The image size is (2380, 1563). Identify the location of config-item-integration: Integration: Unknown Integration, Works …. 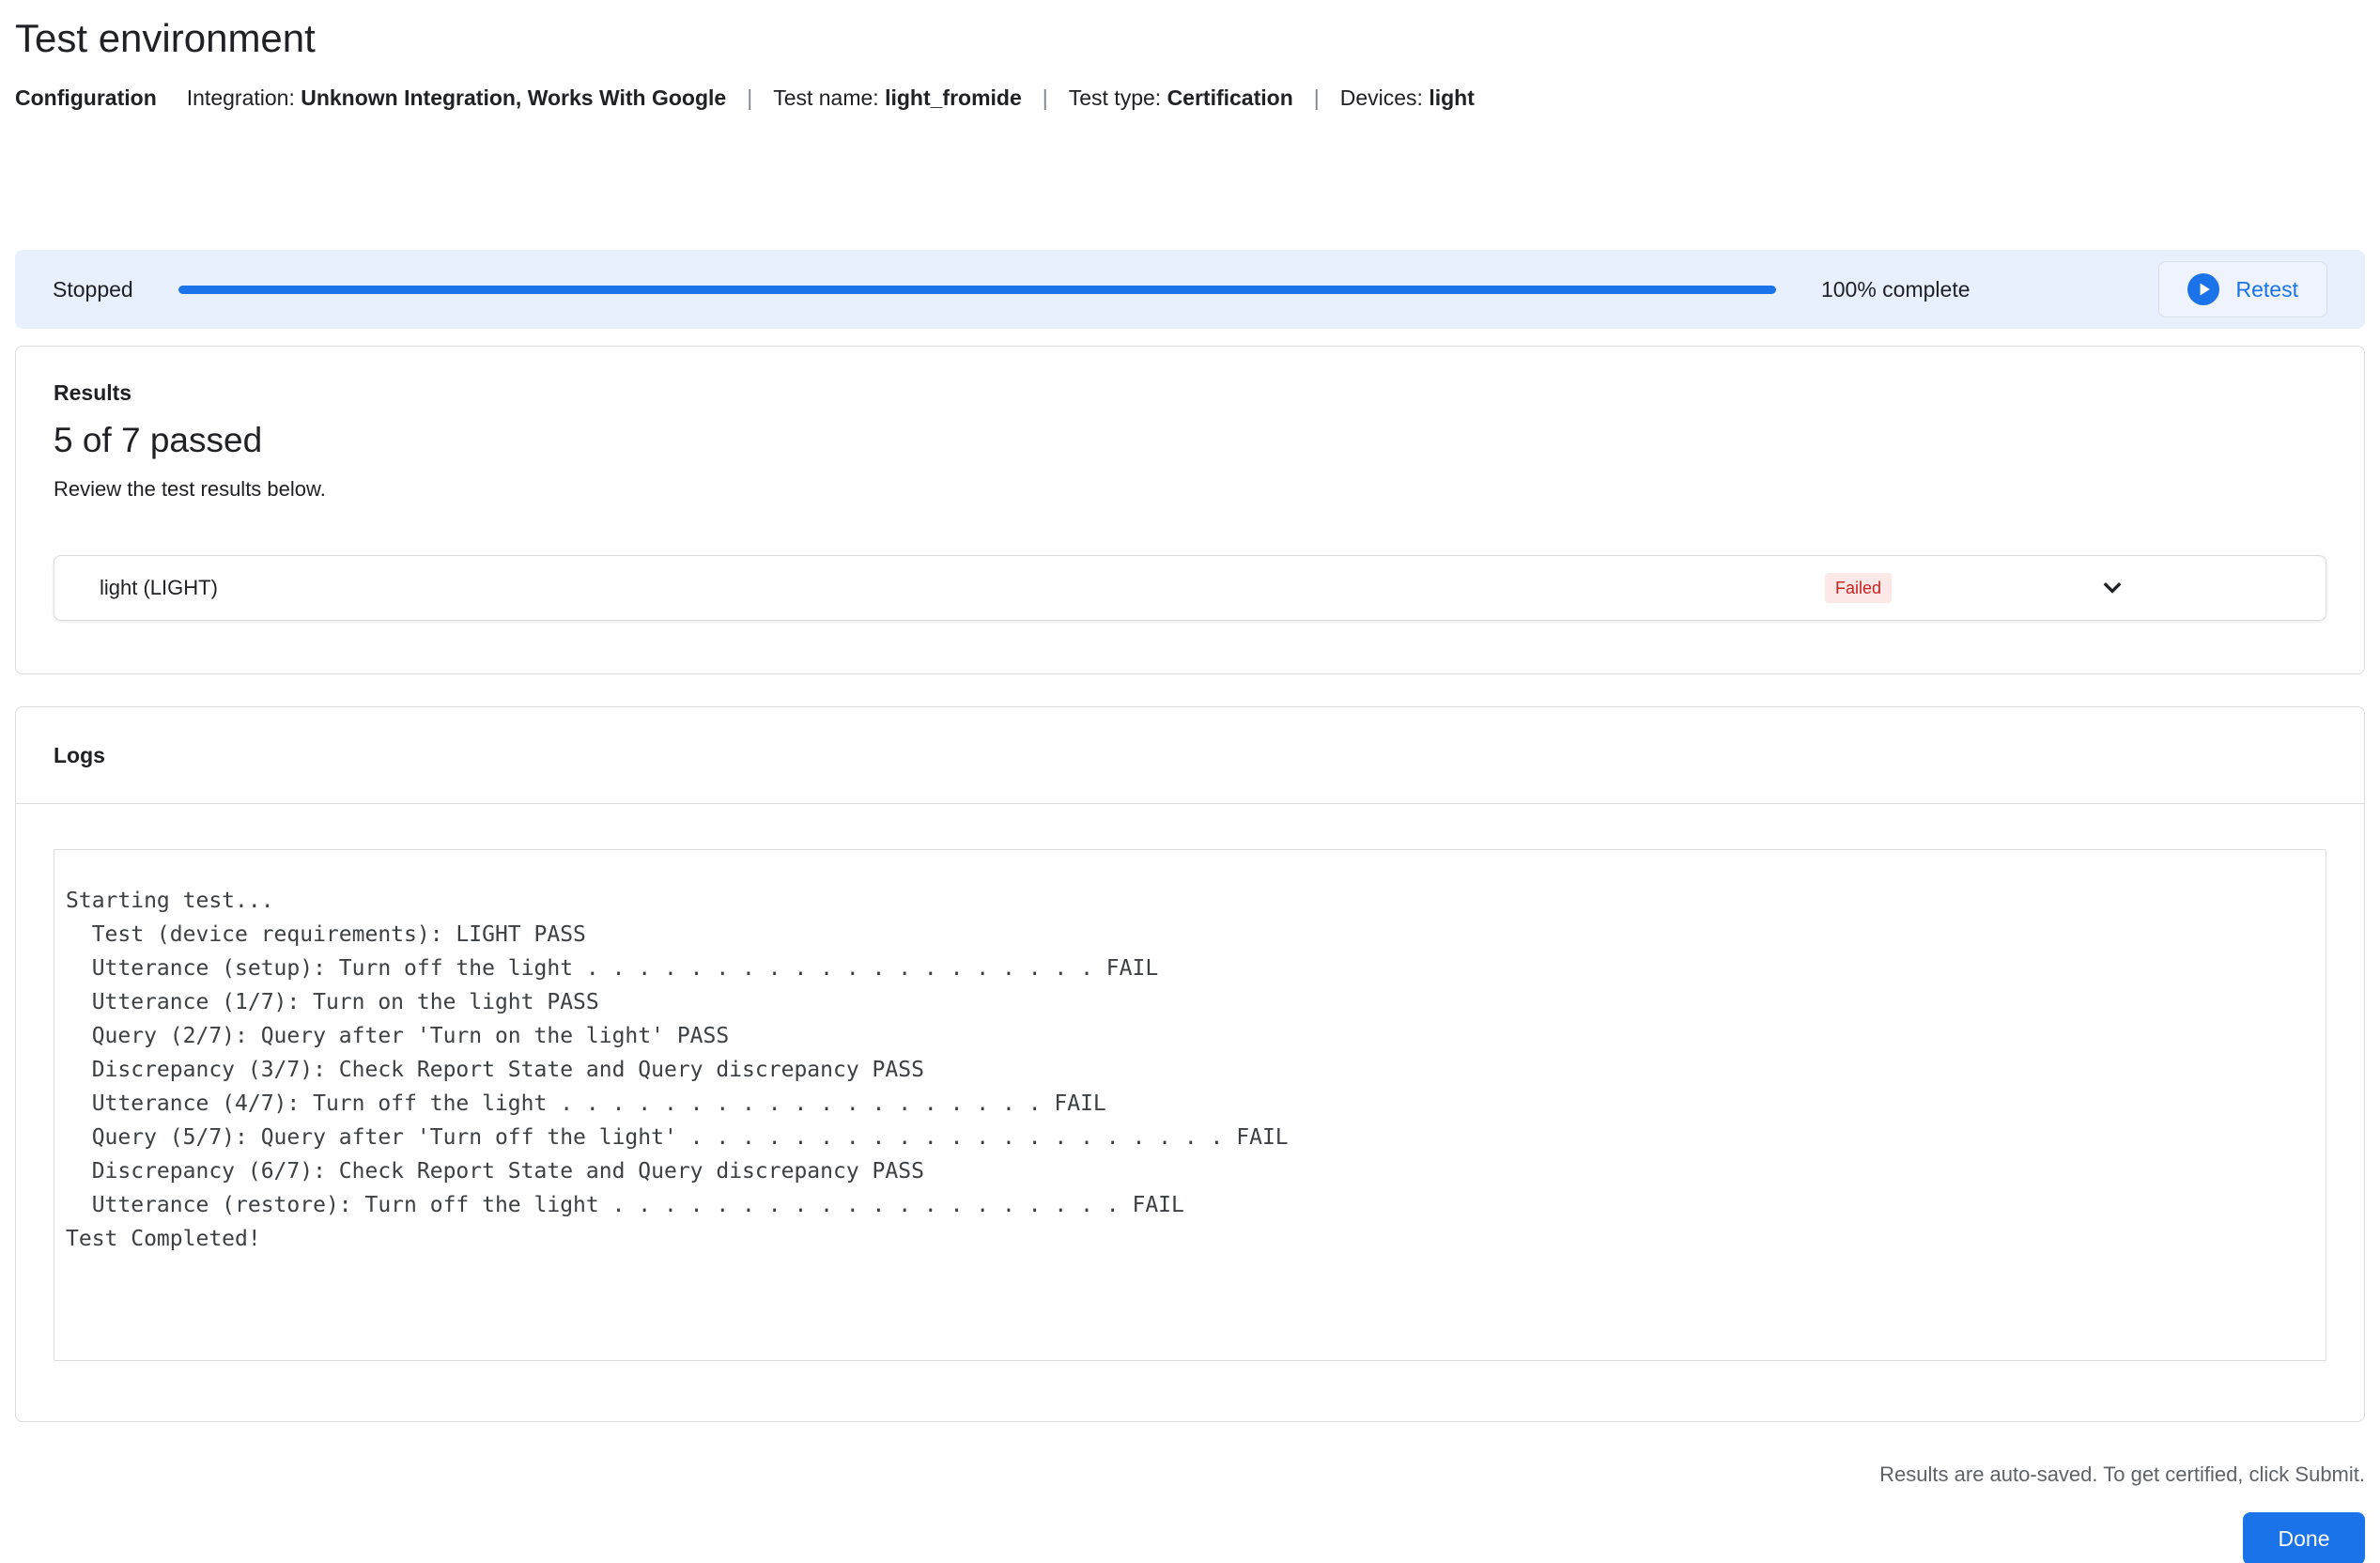
(457, 97).